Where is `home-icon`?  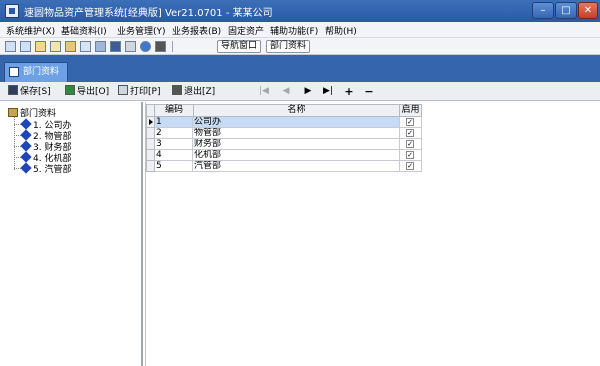
home-icon is located at coordinates (13, 112).